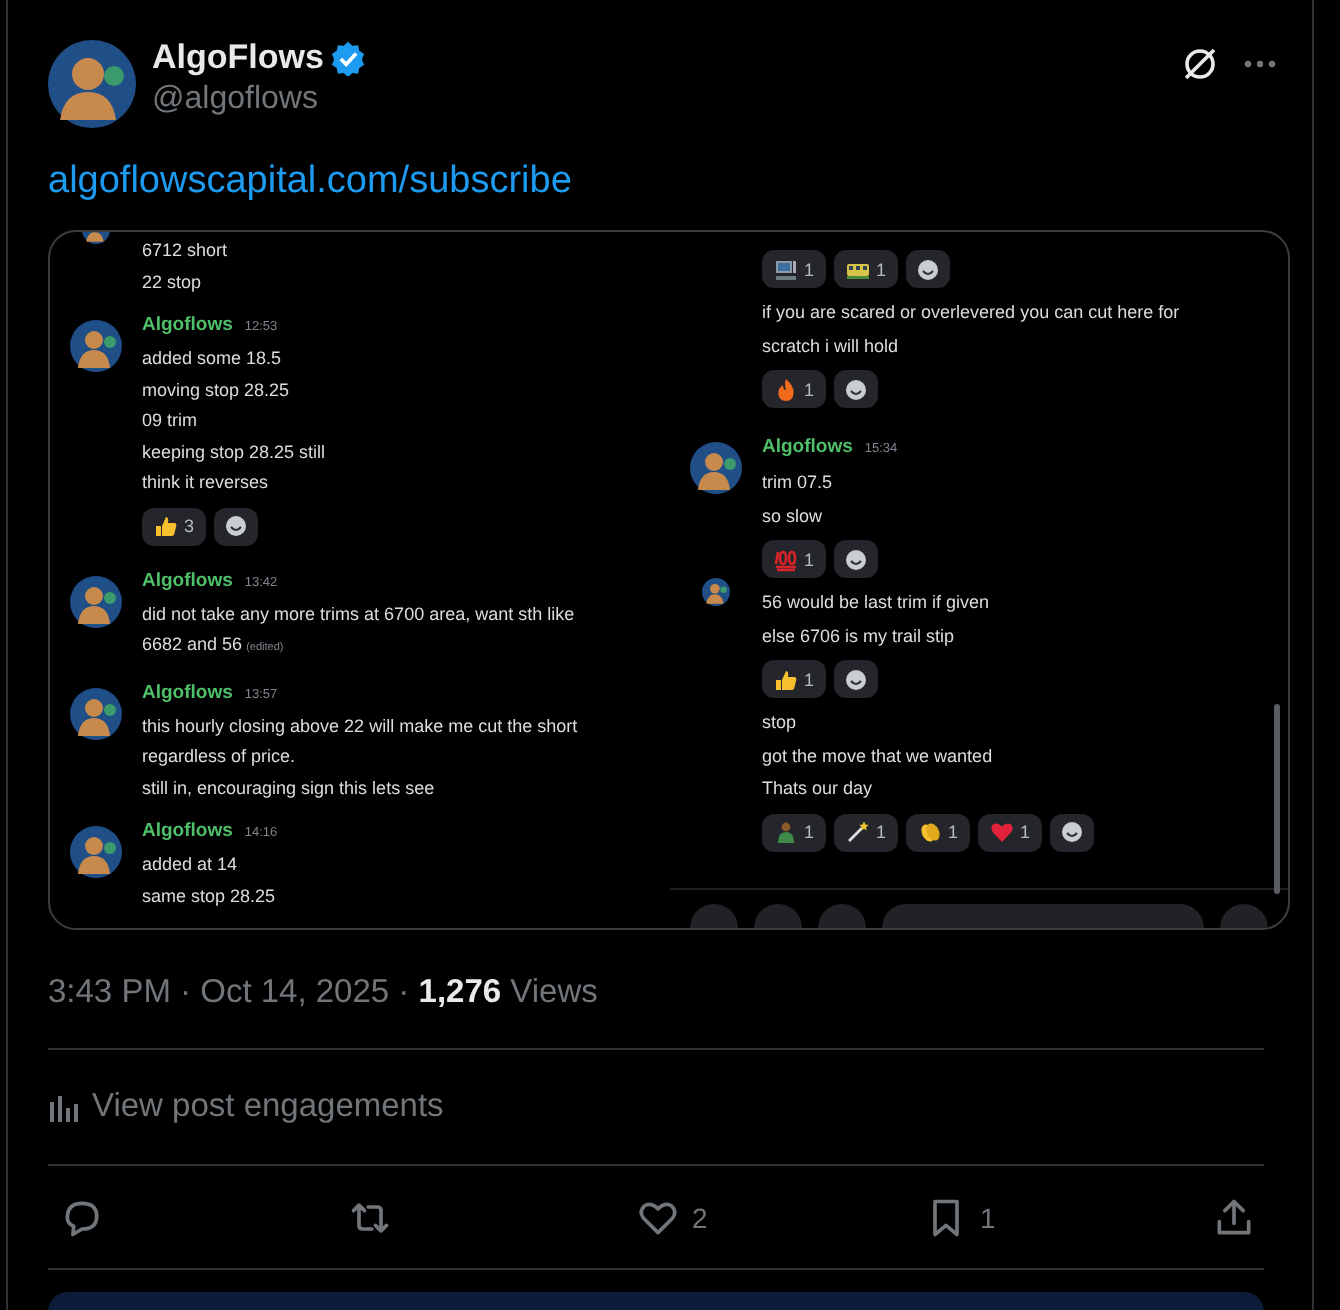  What do you see at coordinates (310, 182) in the screenshot?
I see `post-link: algoflowscapital.com/subscribe` at bounding box center [310, 182].